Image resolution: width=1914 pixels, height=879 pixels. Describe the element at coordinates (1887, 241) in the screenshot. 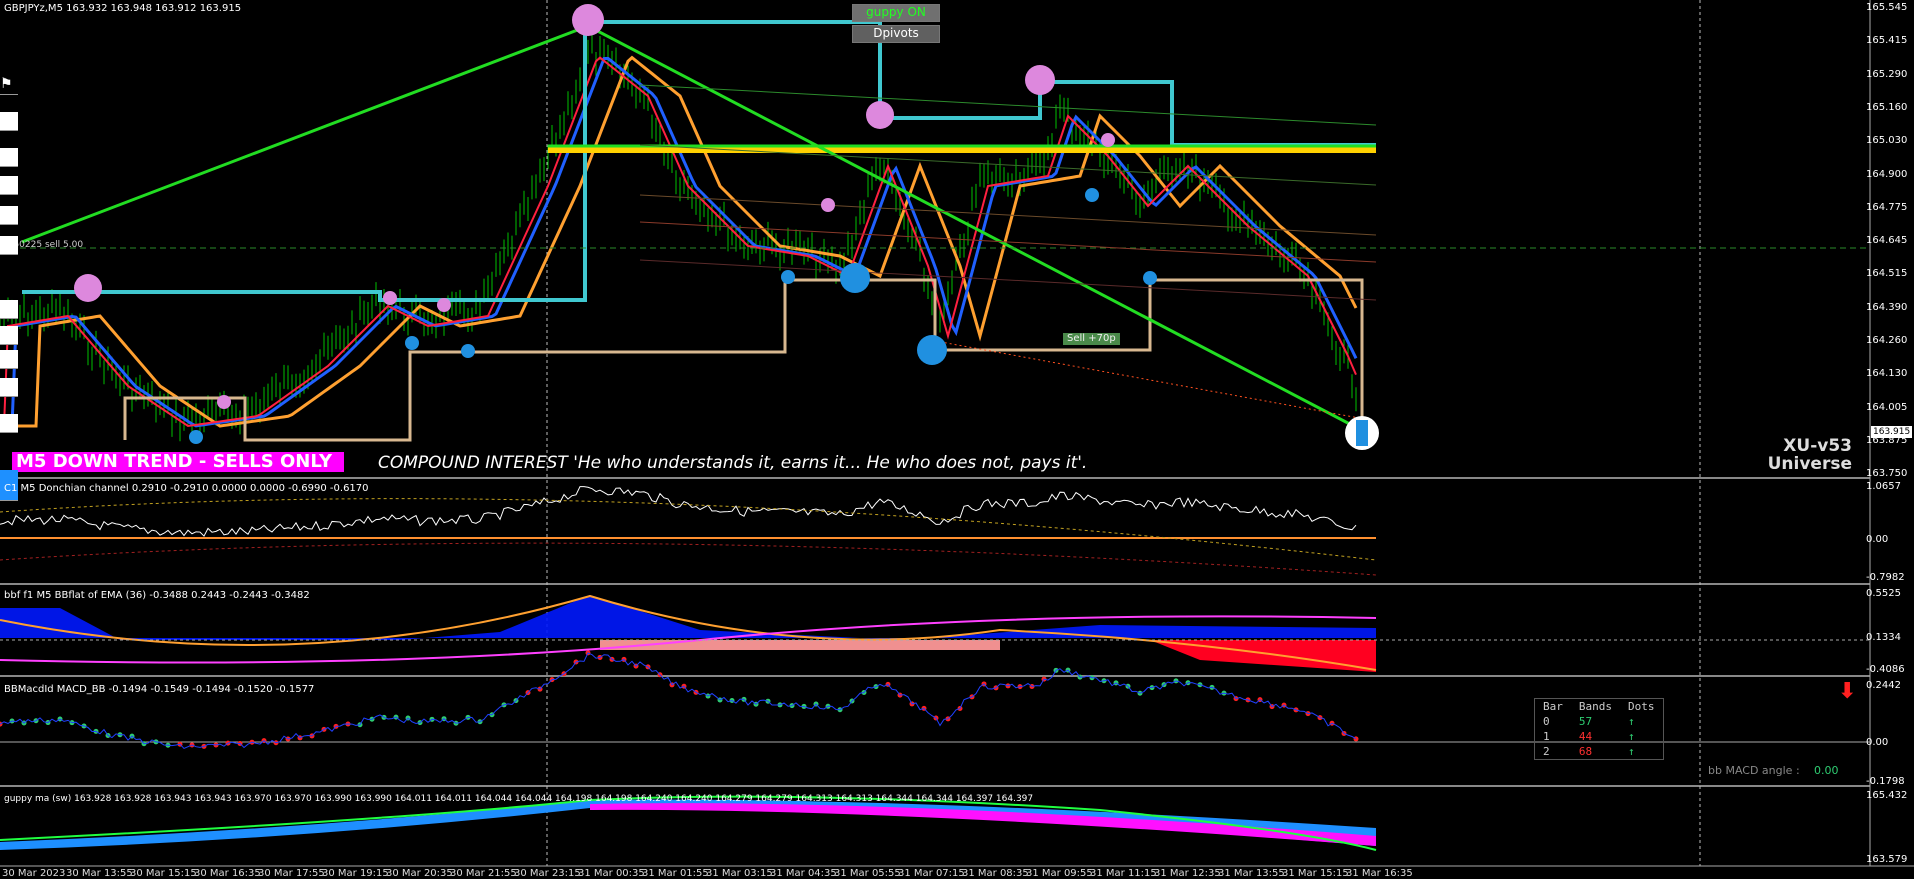

I see `price-tick: 164.645` at that location.